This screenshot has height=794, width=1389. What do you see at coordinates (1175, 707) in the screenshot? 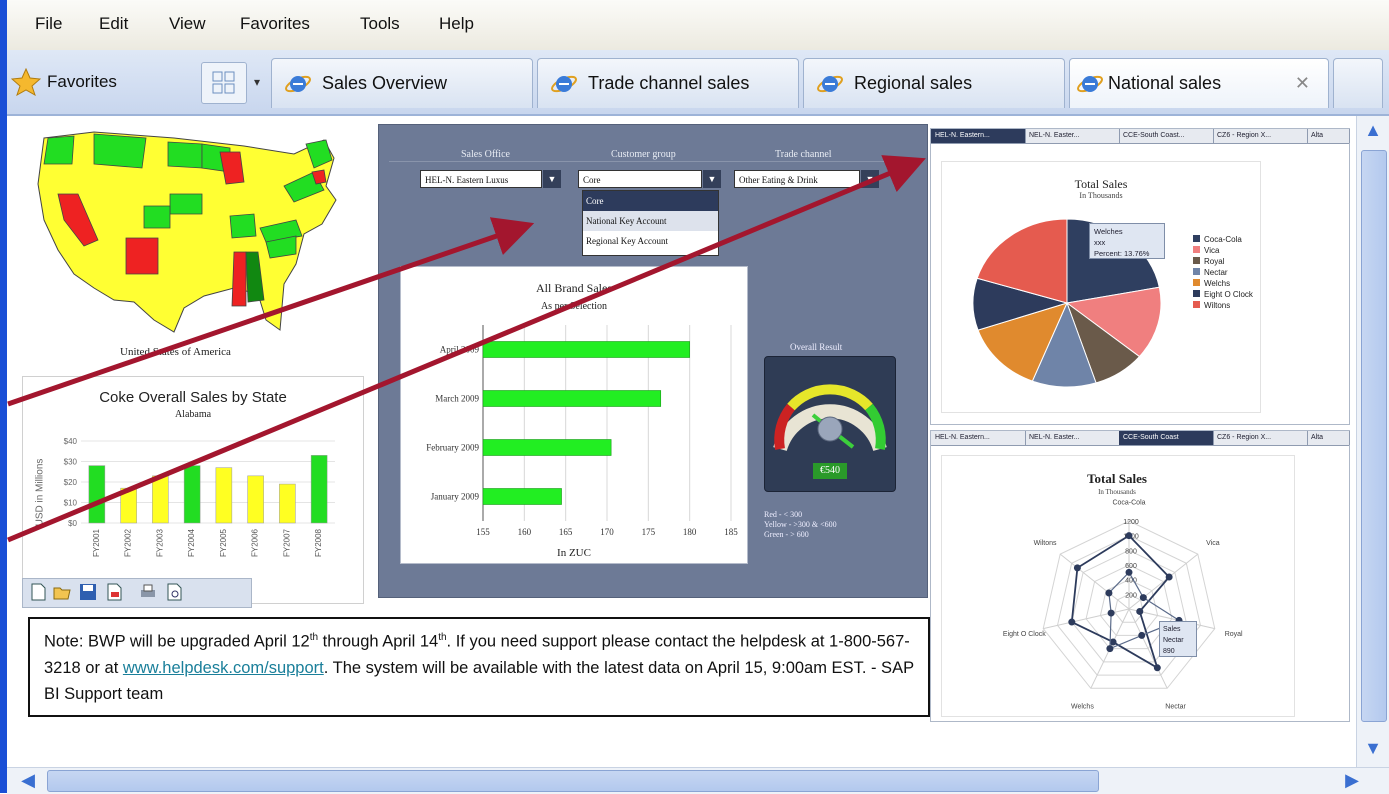
I see `radar-axis-label: Nectar` at bounding box center [1175, 707].